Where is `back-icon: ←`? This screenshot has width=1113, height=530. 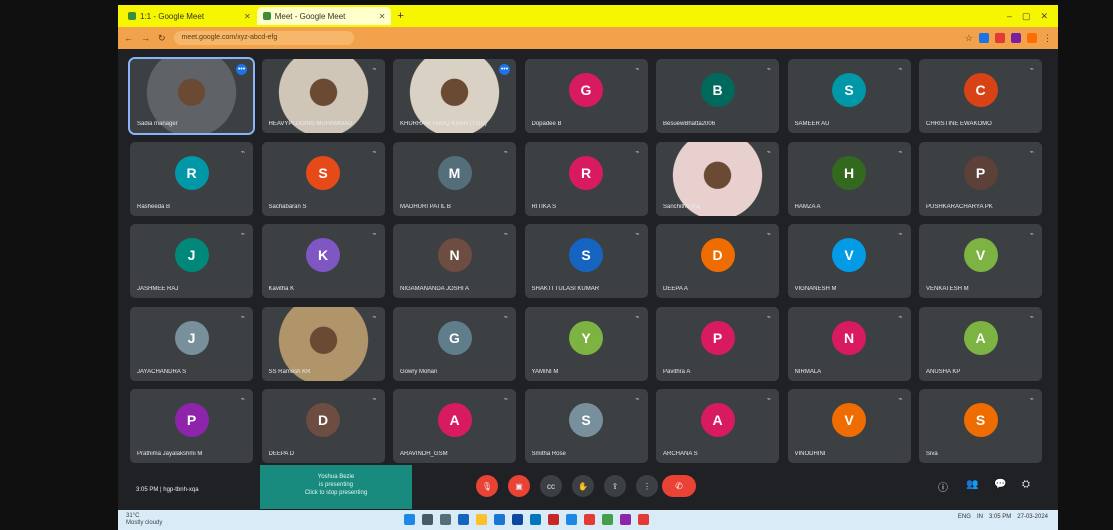
back-icon: ← is located at coordinates (128, 38).